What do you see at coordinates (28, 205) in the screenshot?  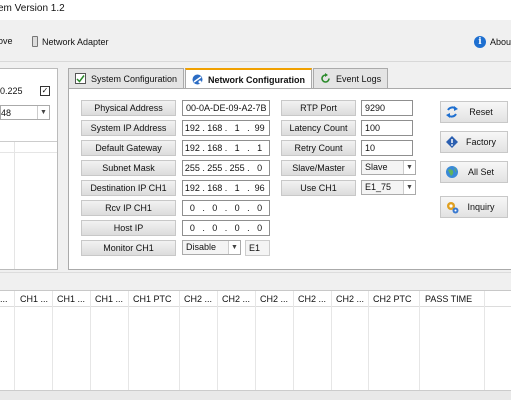 I see `device-grid` at bounding box center [28, 205].